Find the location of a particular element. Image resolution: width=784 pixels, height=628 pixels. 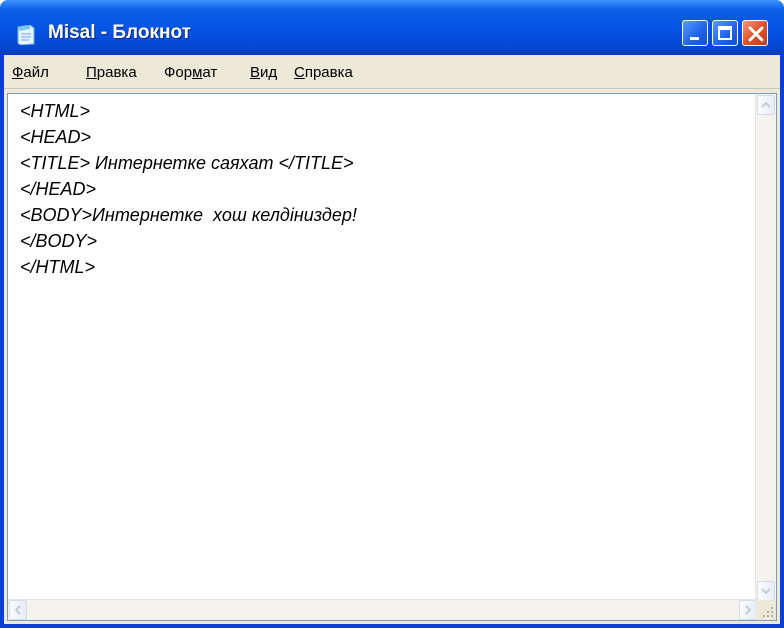

horizontal-scrollbar is located at coordinates (383, 609).